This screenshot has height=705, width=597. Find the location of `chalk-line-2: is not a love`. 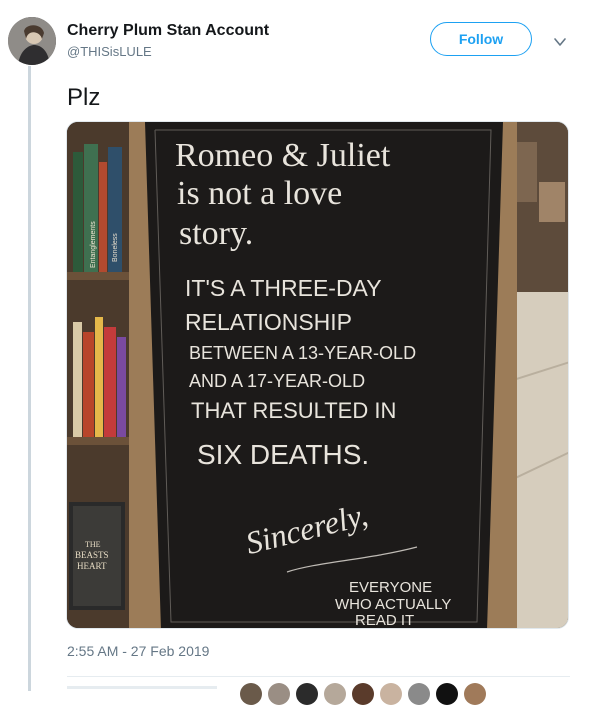

chalk-line-2: is not a love is located at coordinates (259, 193).